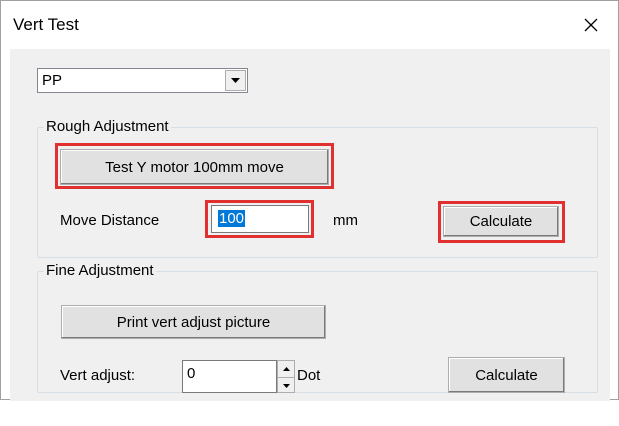  What do you see at coordinates (501, 221) in the screenshot?
I see `rough-calculate-button: Calculate` at bounding box center [501, 221].